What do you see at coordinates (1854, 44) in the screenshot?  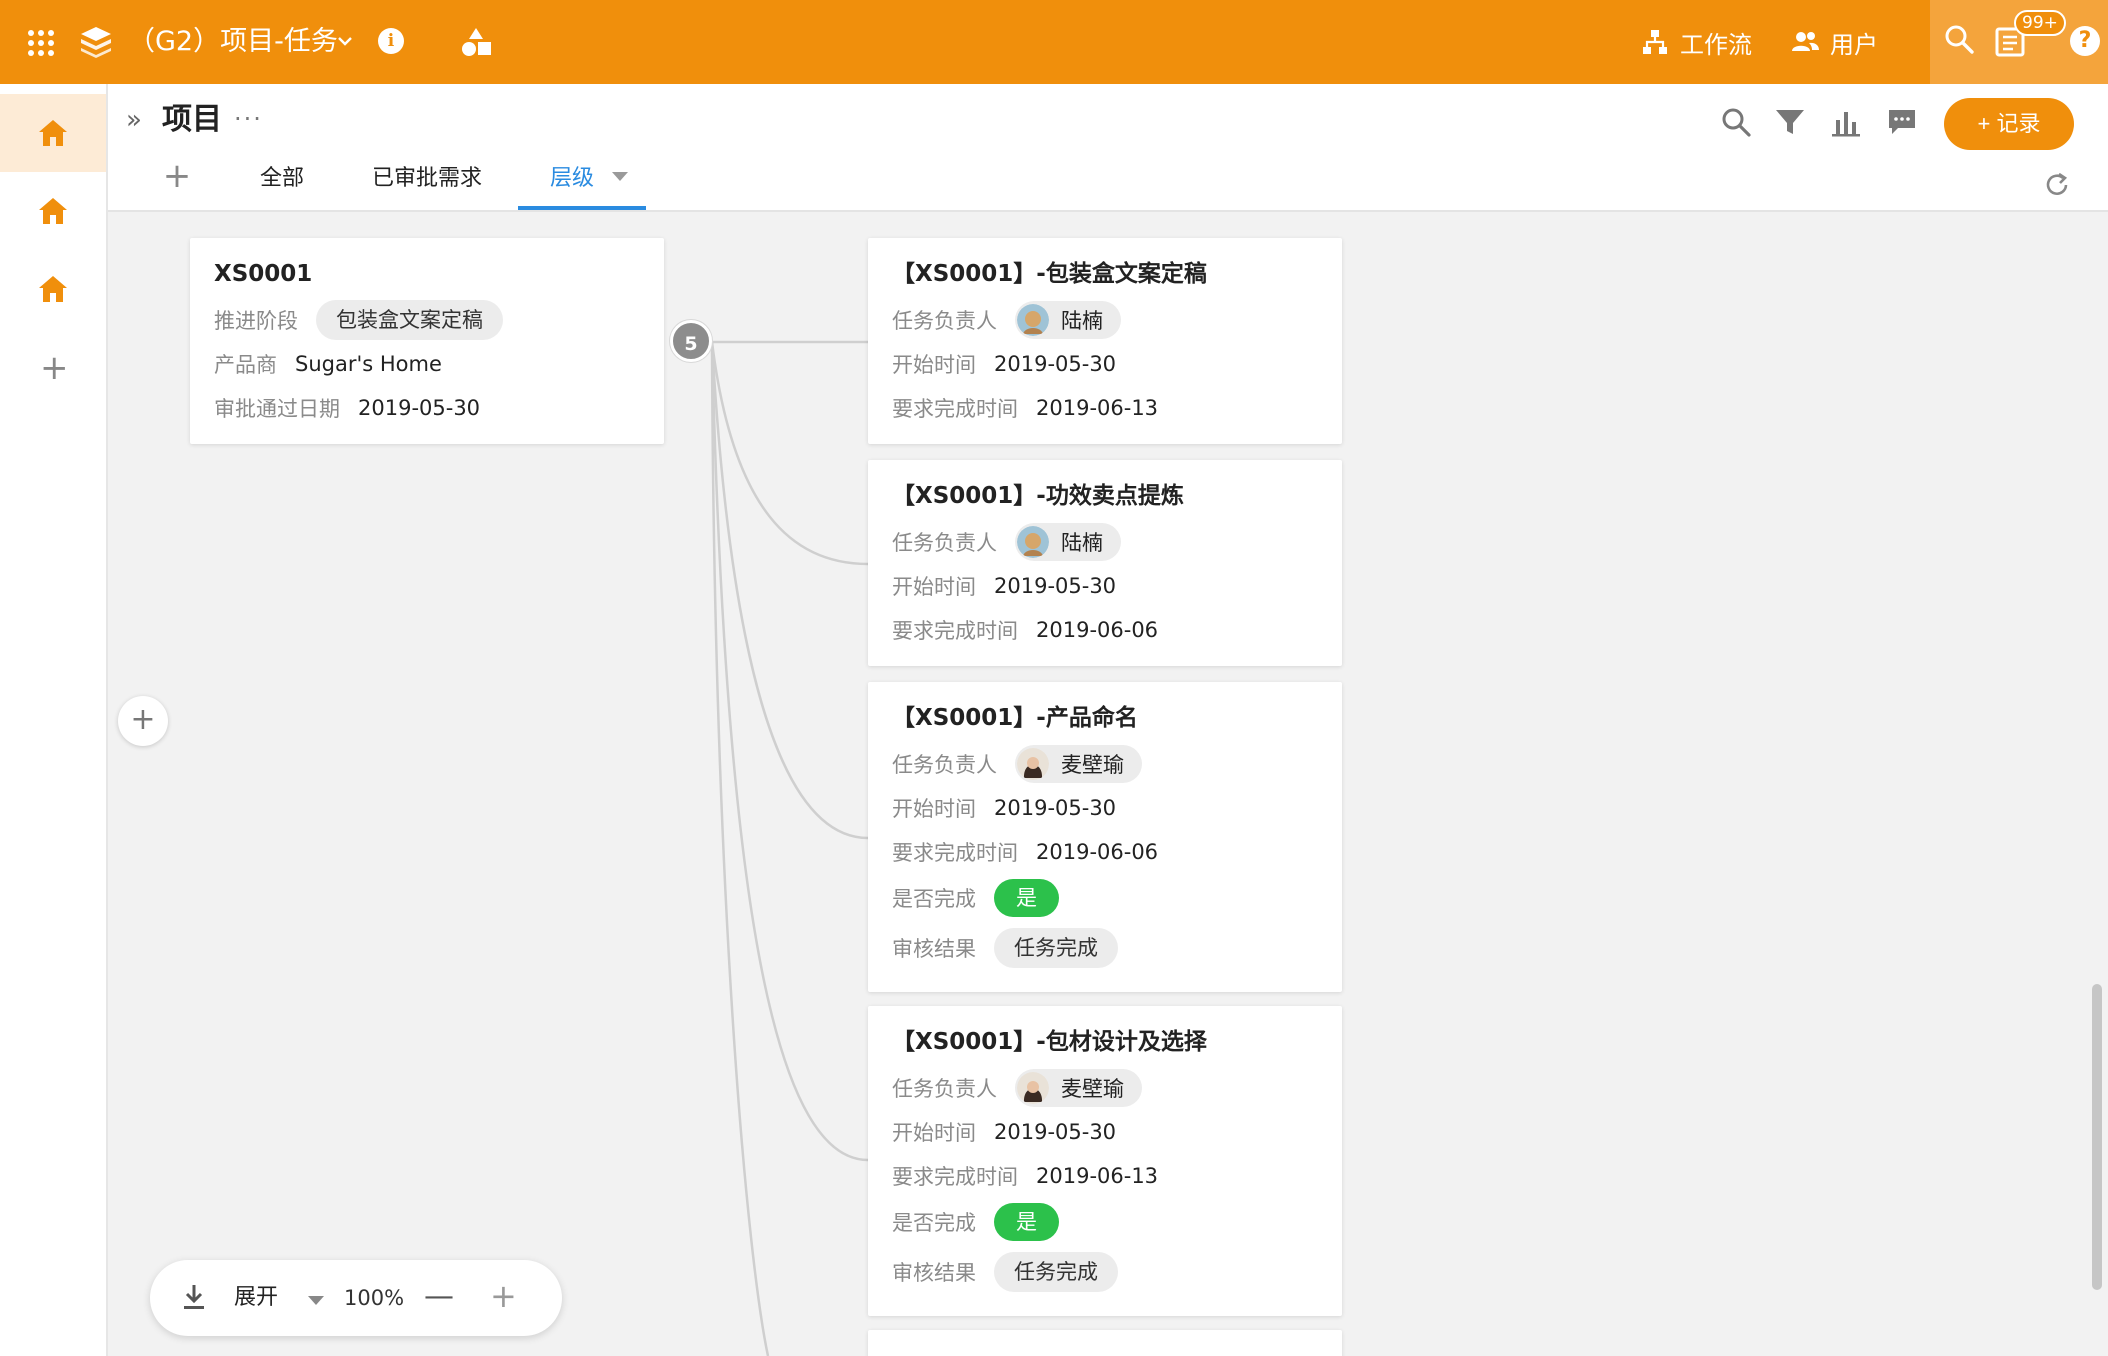 I see `users-label: 用户` at bounding box center [1854, 44].